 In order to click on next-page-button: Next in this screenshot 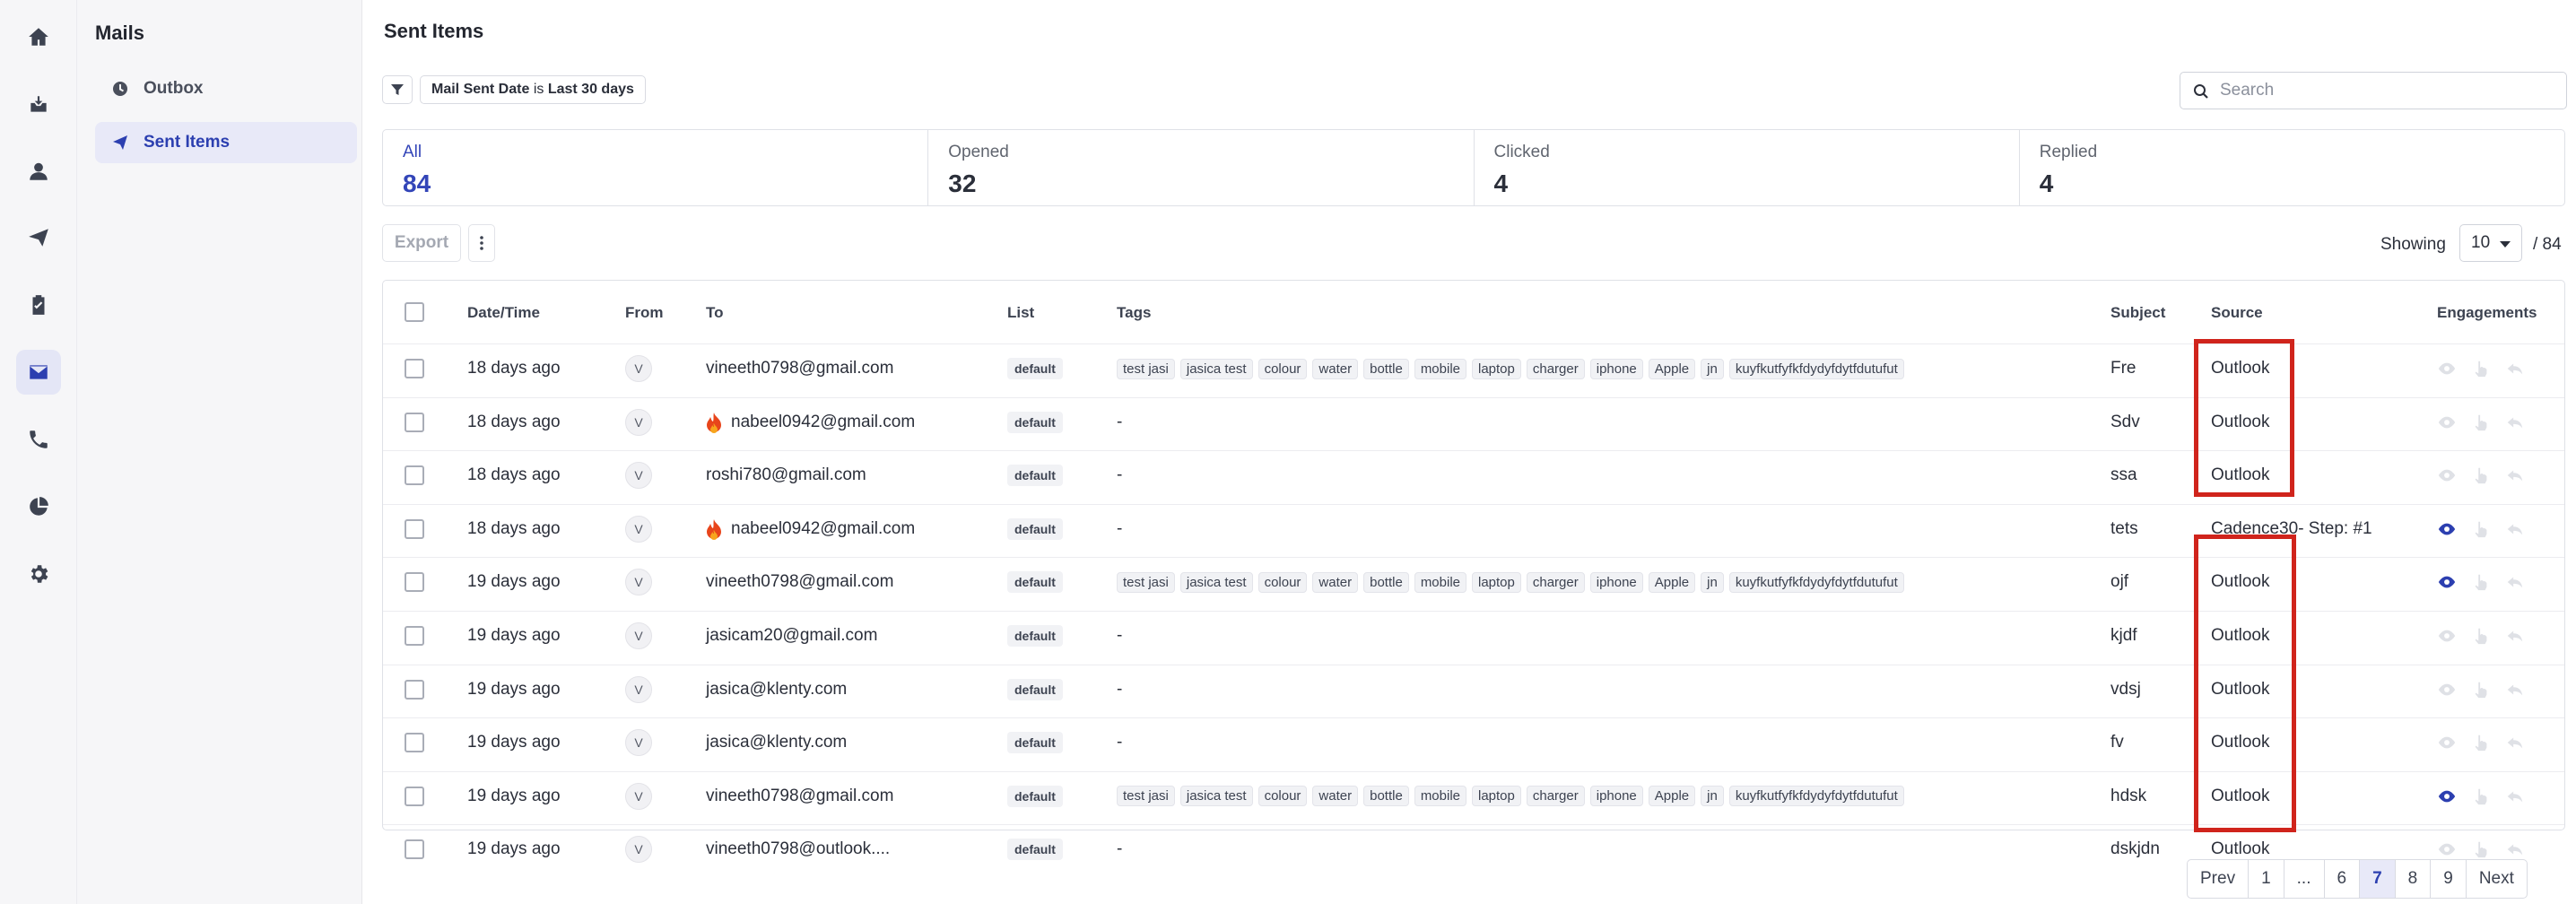, I will do `click(2497, 879)`.